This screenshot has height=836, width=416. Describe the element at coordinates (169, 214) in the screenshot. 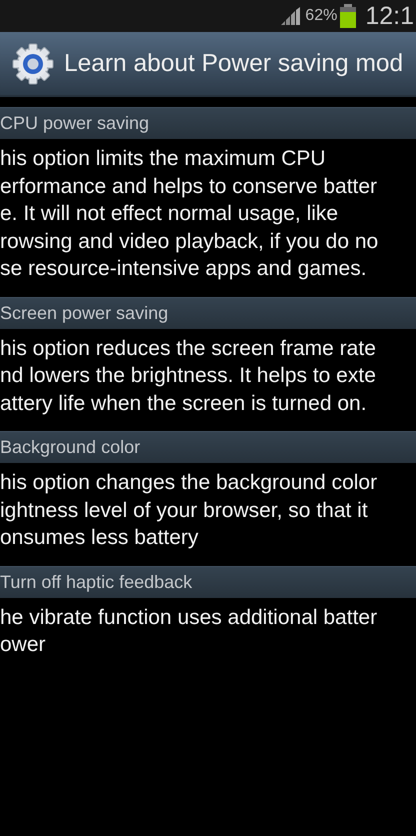

I see `description-line: e. It will not effect normal usage, like` at that location.